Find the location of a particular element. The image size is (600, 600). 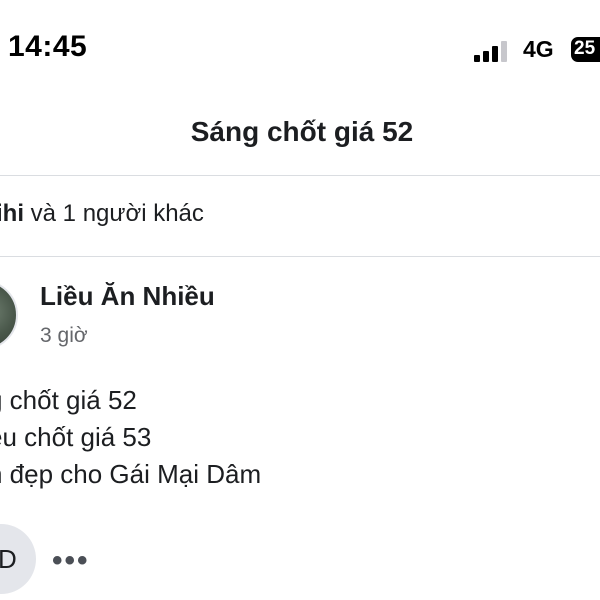

page-title: Sáng chốt giá 52 is located at coordinates (302, 131).